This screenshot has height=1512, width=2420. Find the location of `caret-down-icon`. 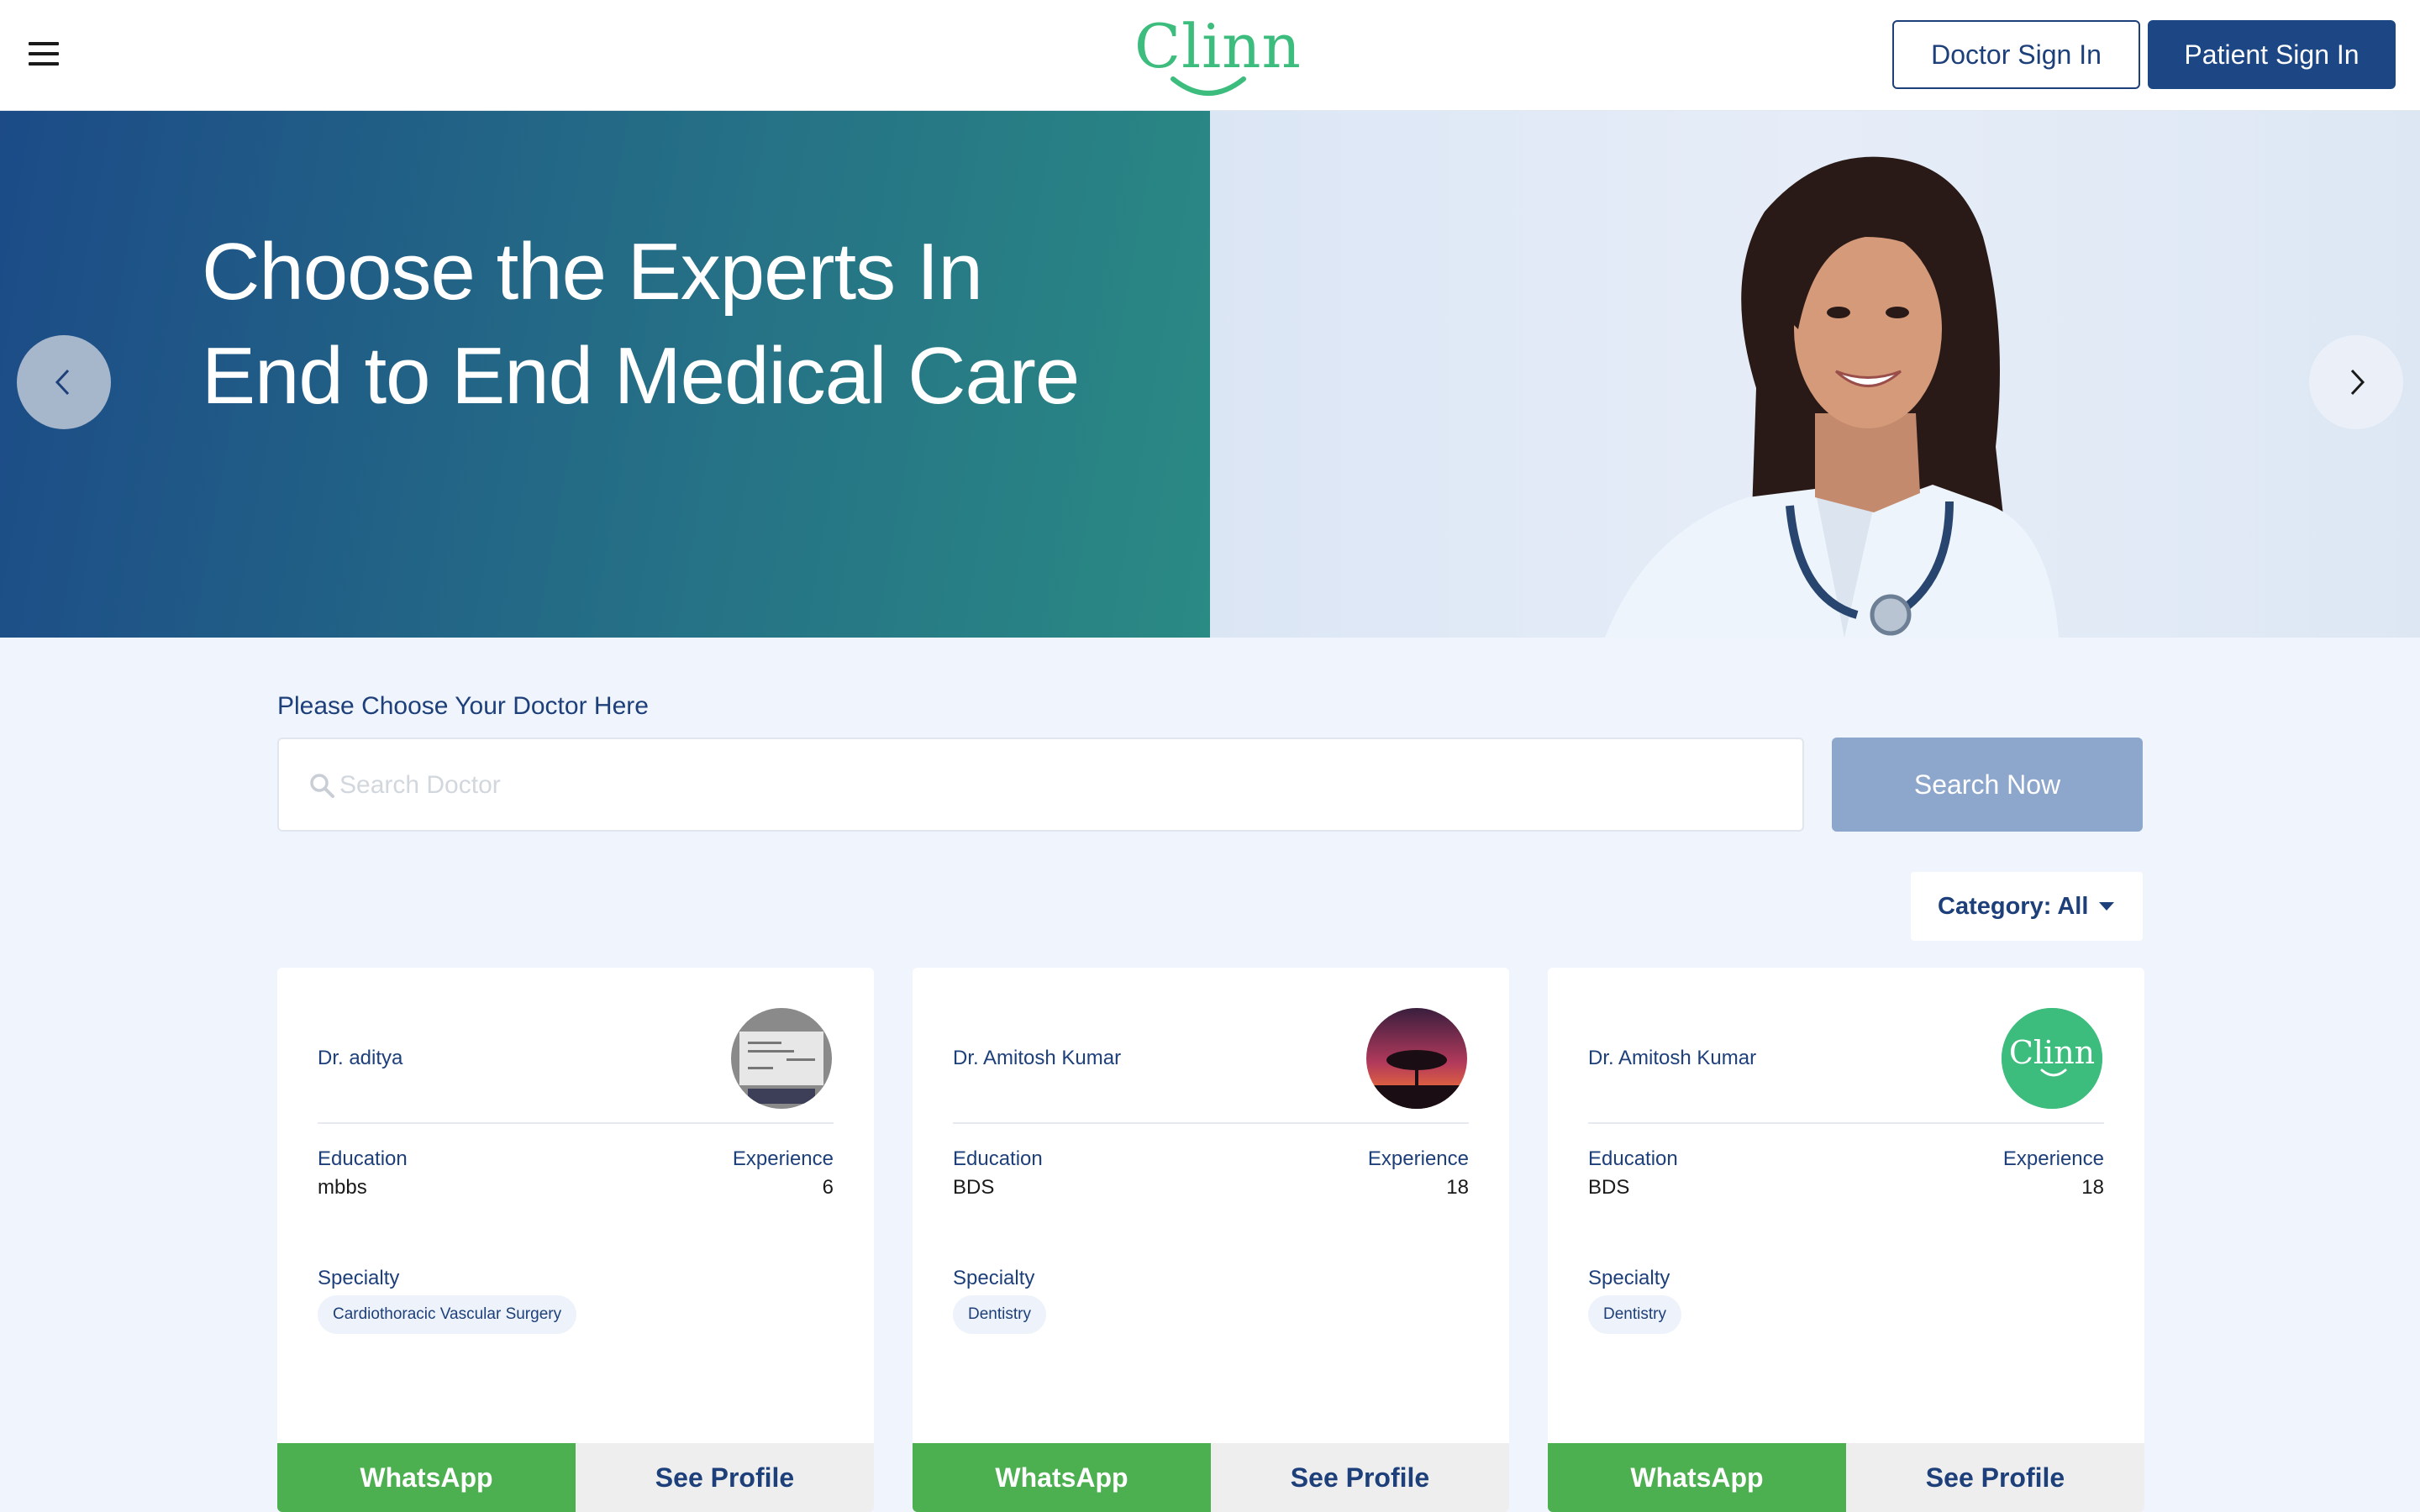

caret-down-icon is located at coordinates (2106, 906).